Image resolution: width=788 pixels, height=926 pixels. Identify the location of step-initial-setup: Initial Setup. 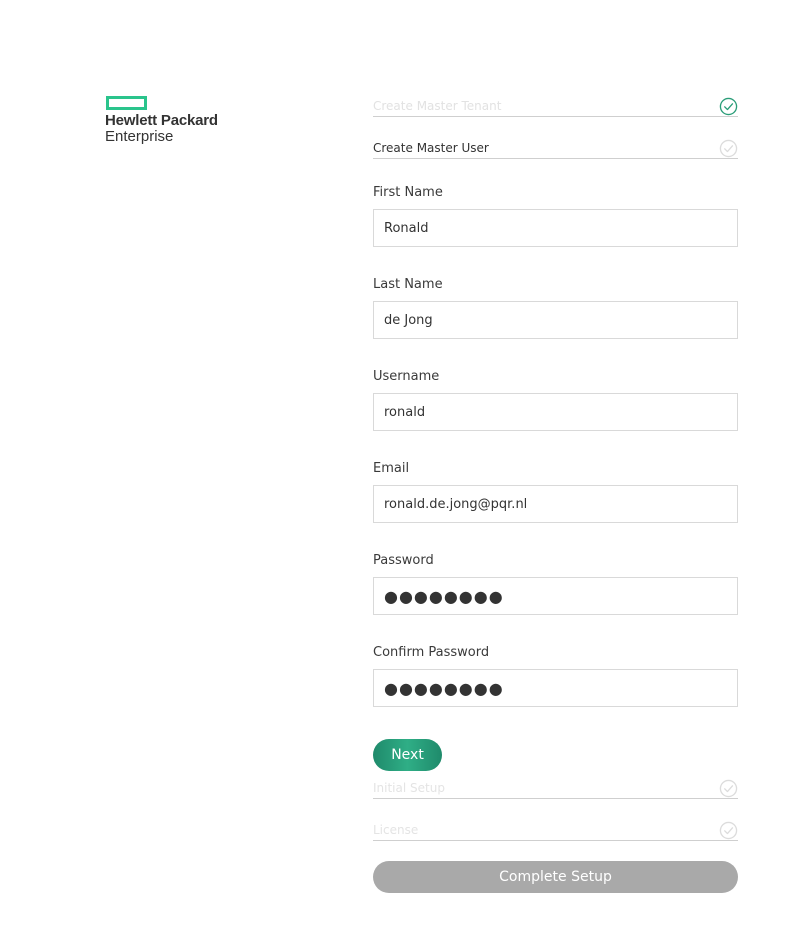
(555, 788).